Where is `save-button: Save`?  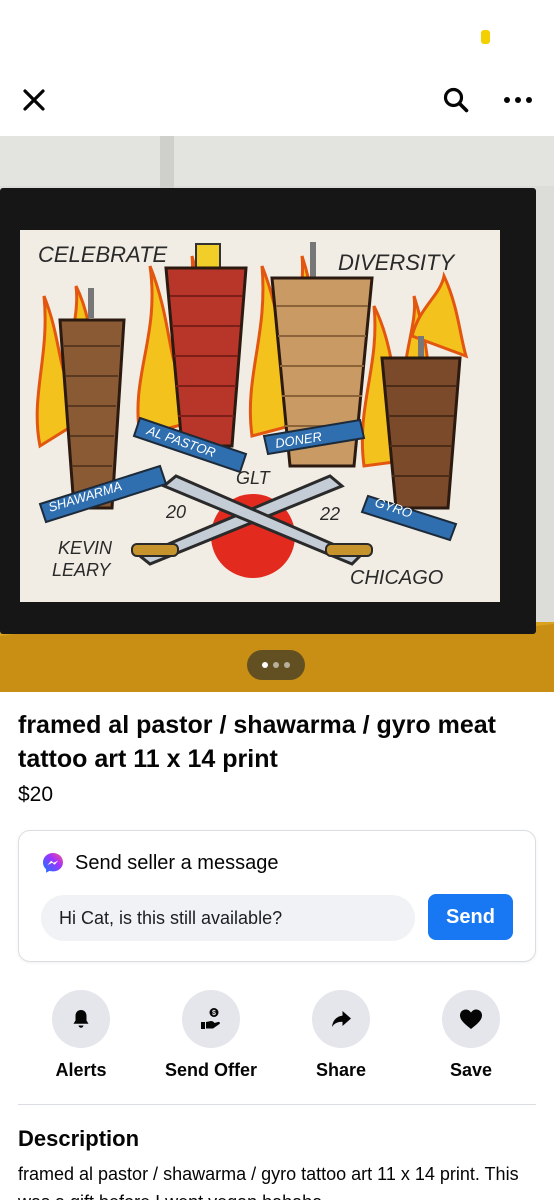
save-button: Save is located at coordinates (471, 1035).